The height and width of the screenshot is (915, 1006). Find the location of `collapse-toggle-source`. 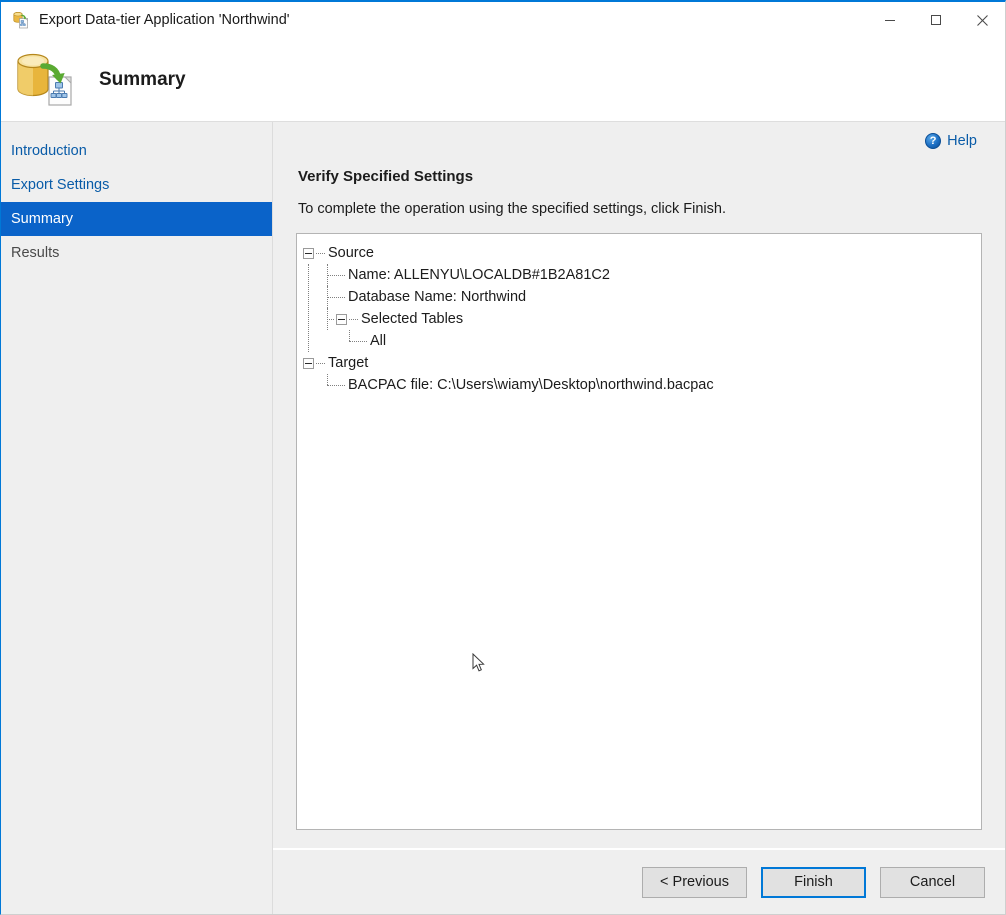

collapse-toggle-source is located at coordinates (308, 253).